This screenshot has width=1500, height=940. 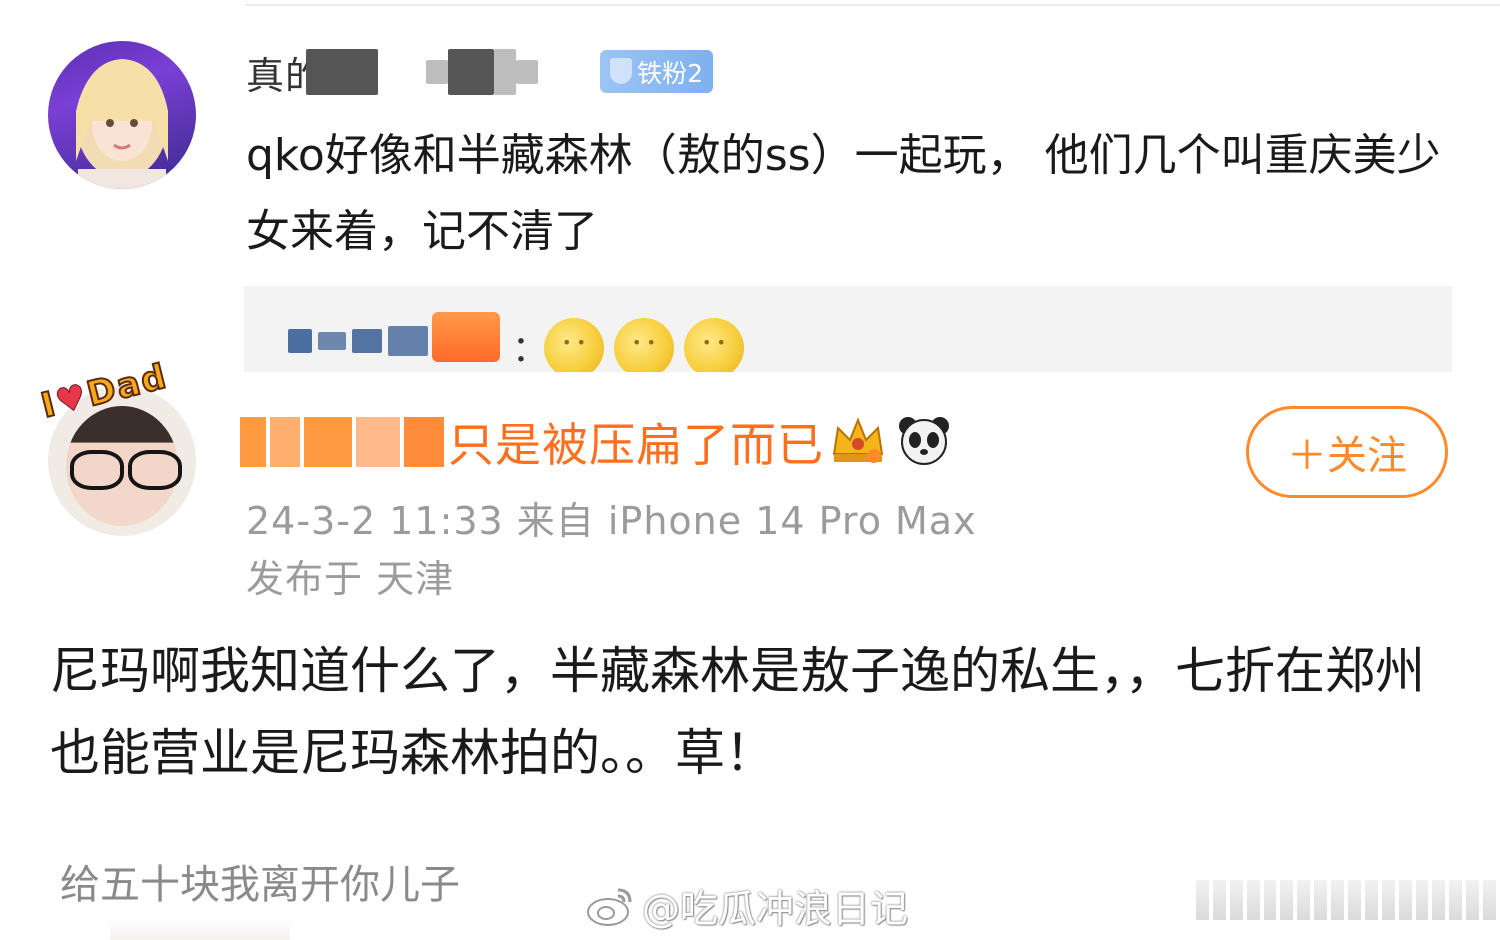 What do you see at coordinates (843, 193) in the screenshot?
I see `comment-text: qko好像和半藏森林（敖的ss）一起玩， 他们几个叫重庆美少女来着，记不清了` at bounding box center [843, 193].